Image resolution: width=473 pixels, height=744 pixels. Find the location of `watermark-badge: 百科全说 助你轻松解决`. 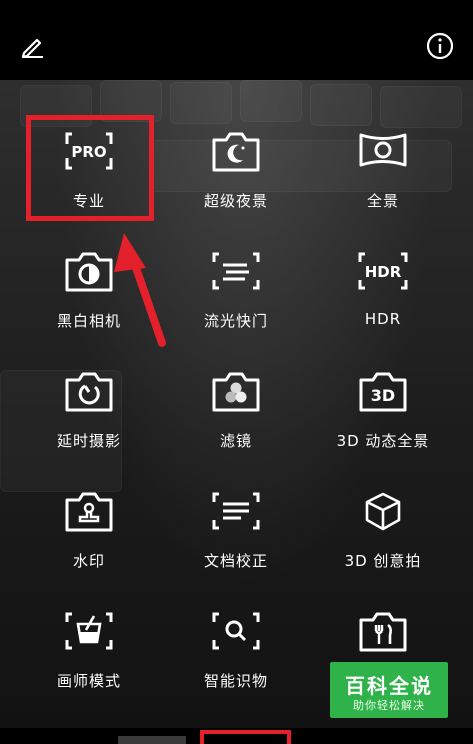

watermark-badge: 百科全说 助你轻松解决 is located at coordinates (389, 690).